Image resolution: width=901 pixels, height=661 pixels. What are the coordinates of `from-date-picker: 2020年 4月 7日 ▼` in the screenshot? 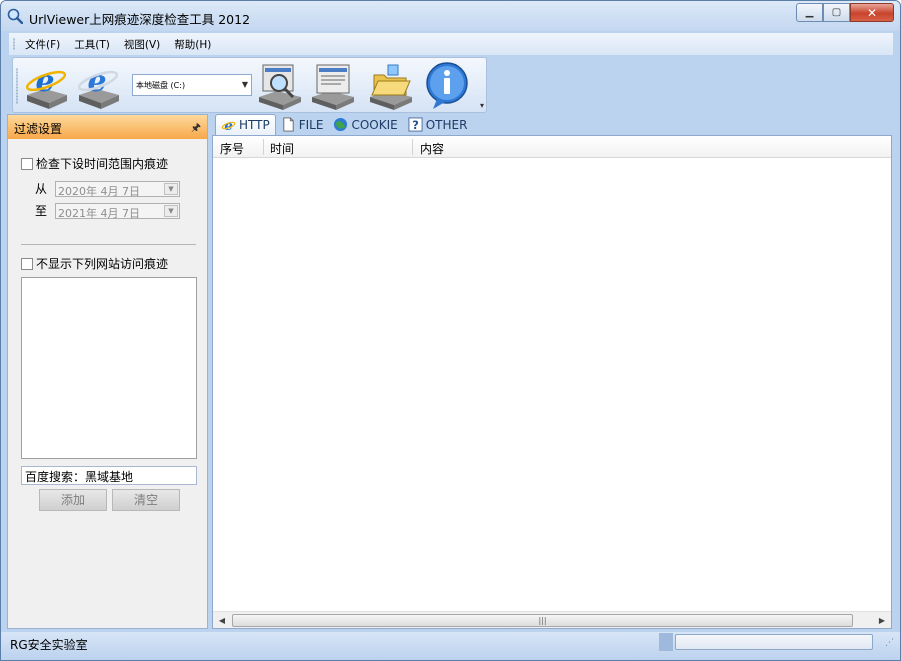 It's located at (117, 189).